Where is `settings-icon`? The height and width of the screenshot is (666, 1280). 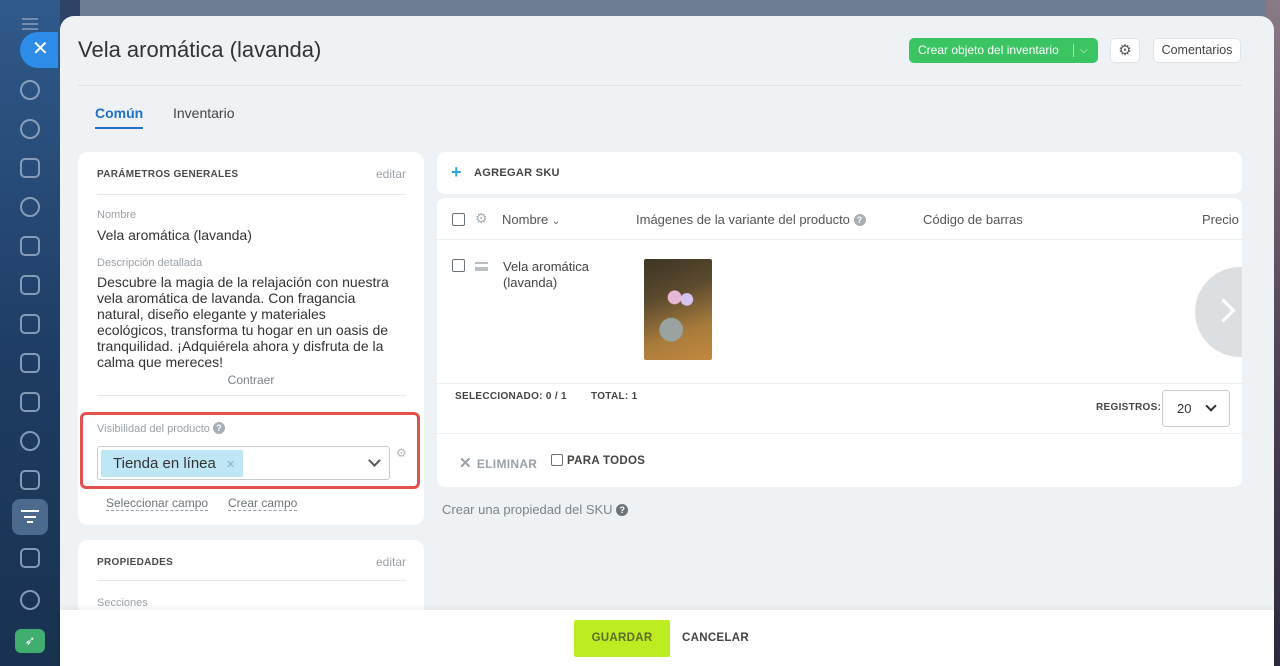 settings-icon is located at coordinates (30, 600).